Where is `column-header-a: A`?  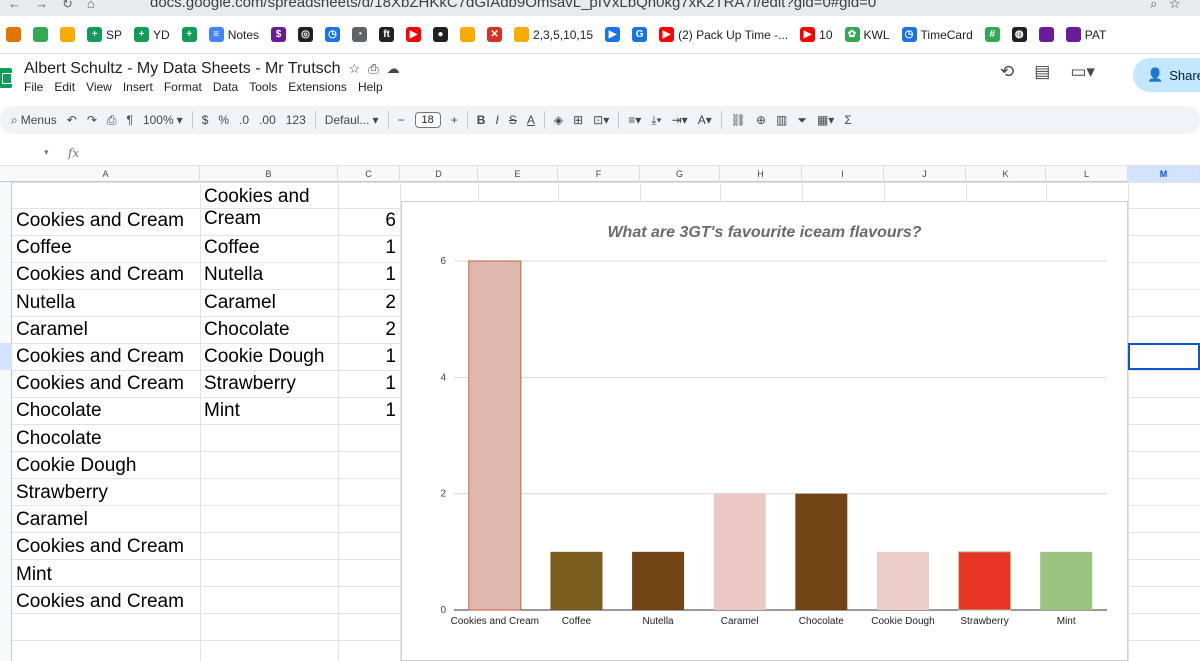
column-header-a: A is located at coordinates (106, 174).